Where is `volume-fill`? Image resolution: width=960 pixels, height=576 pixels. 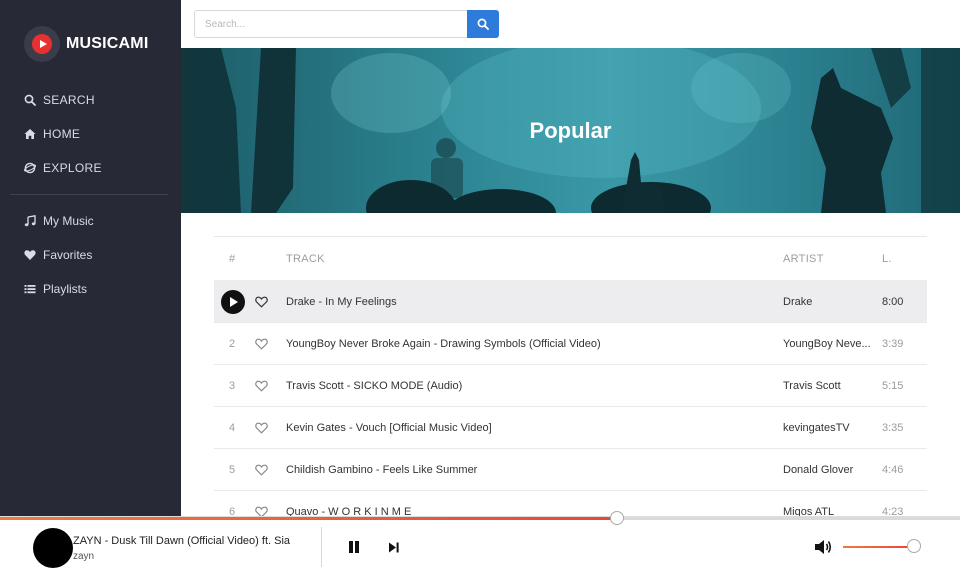
volume-fill is located at coordinates (878, 547).